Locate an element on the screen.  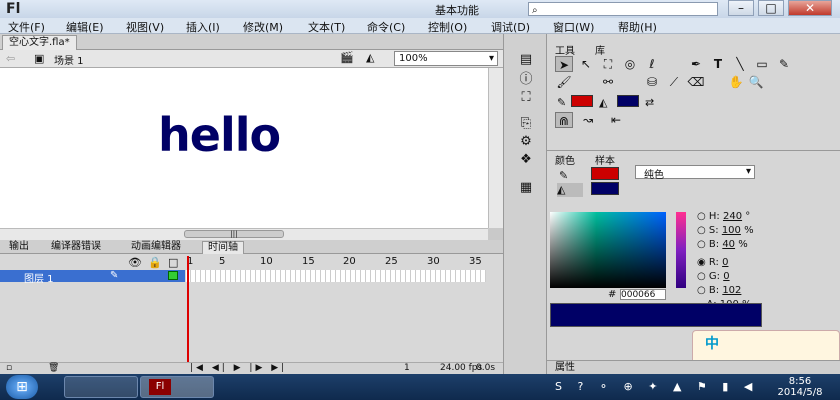
tab-tools: 工具 is located at coordinates (565, 49).